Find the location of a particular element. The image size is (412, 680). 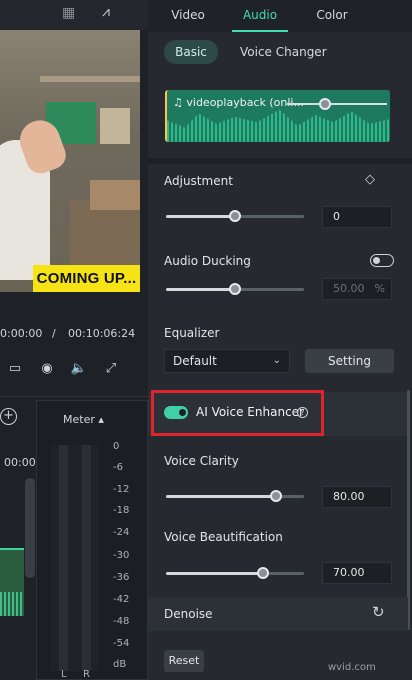

property-tabs: Video Audio Color is located at coordinates (280, 16).